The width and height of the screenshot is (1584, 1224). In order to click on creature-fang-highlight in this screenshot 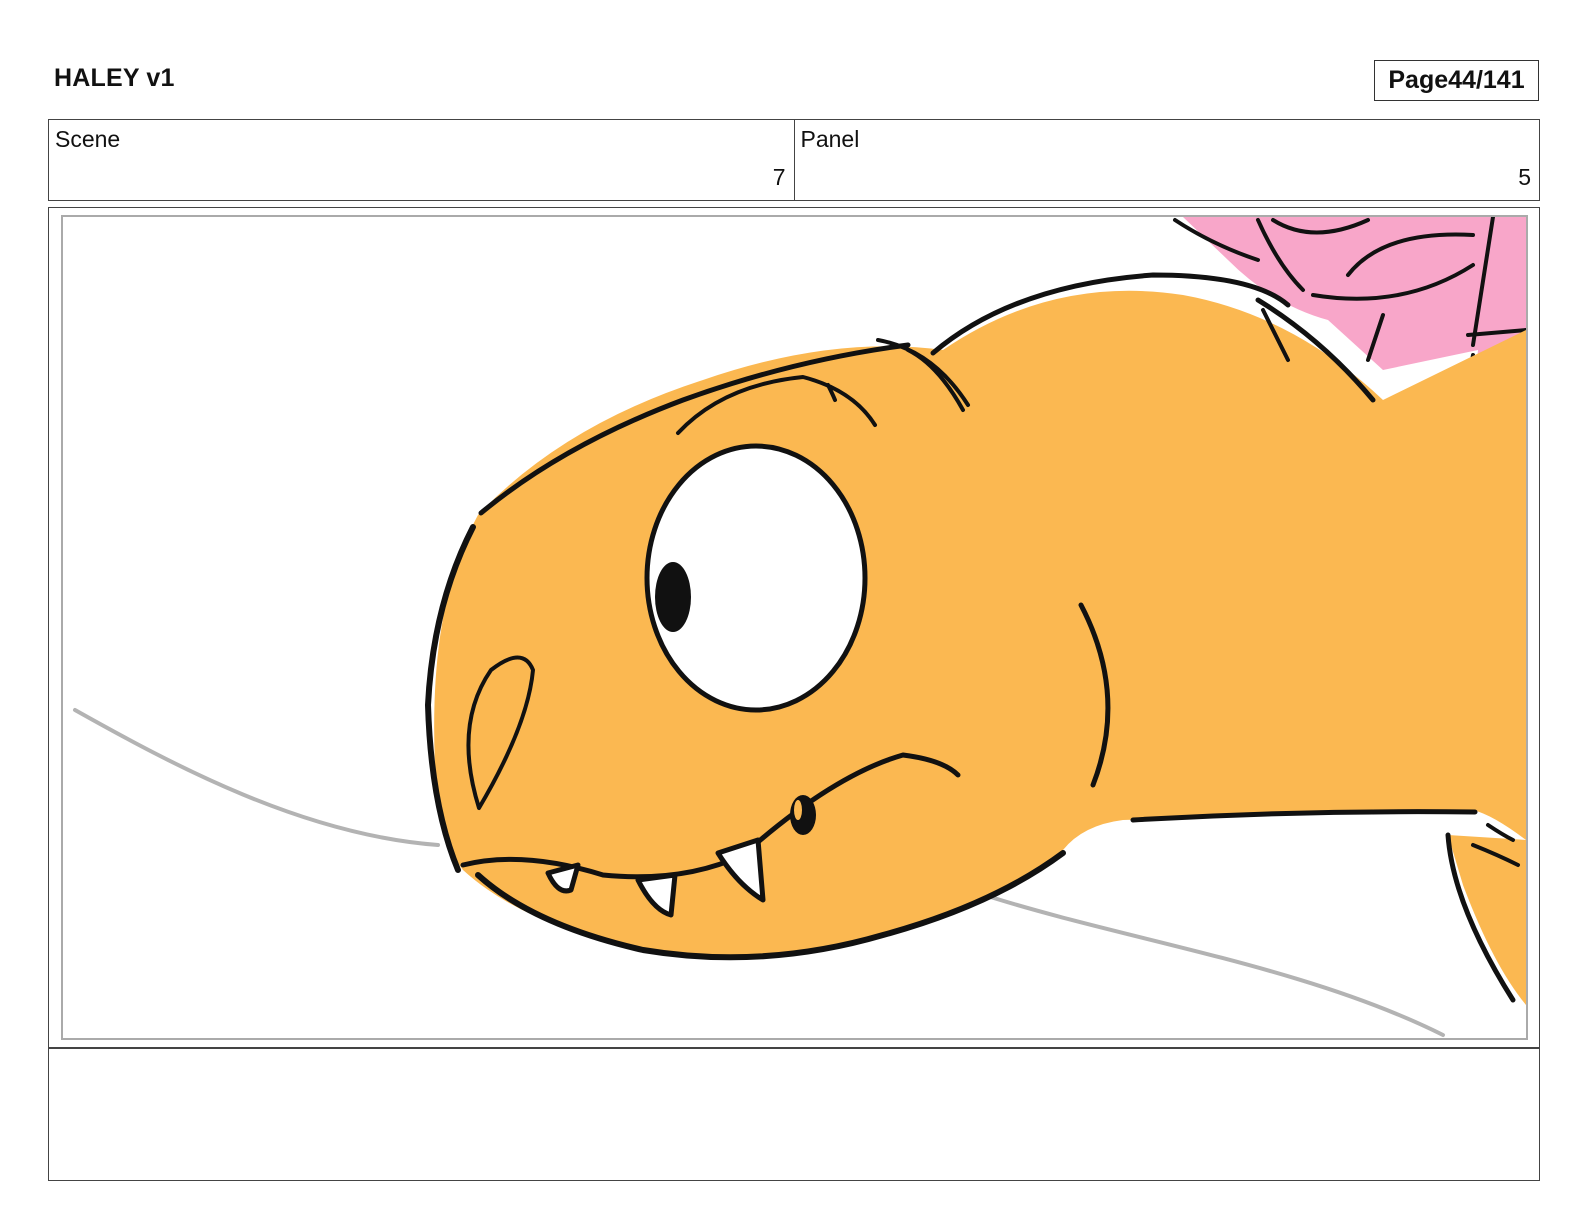, I will do `click(798, 810)`.